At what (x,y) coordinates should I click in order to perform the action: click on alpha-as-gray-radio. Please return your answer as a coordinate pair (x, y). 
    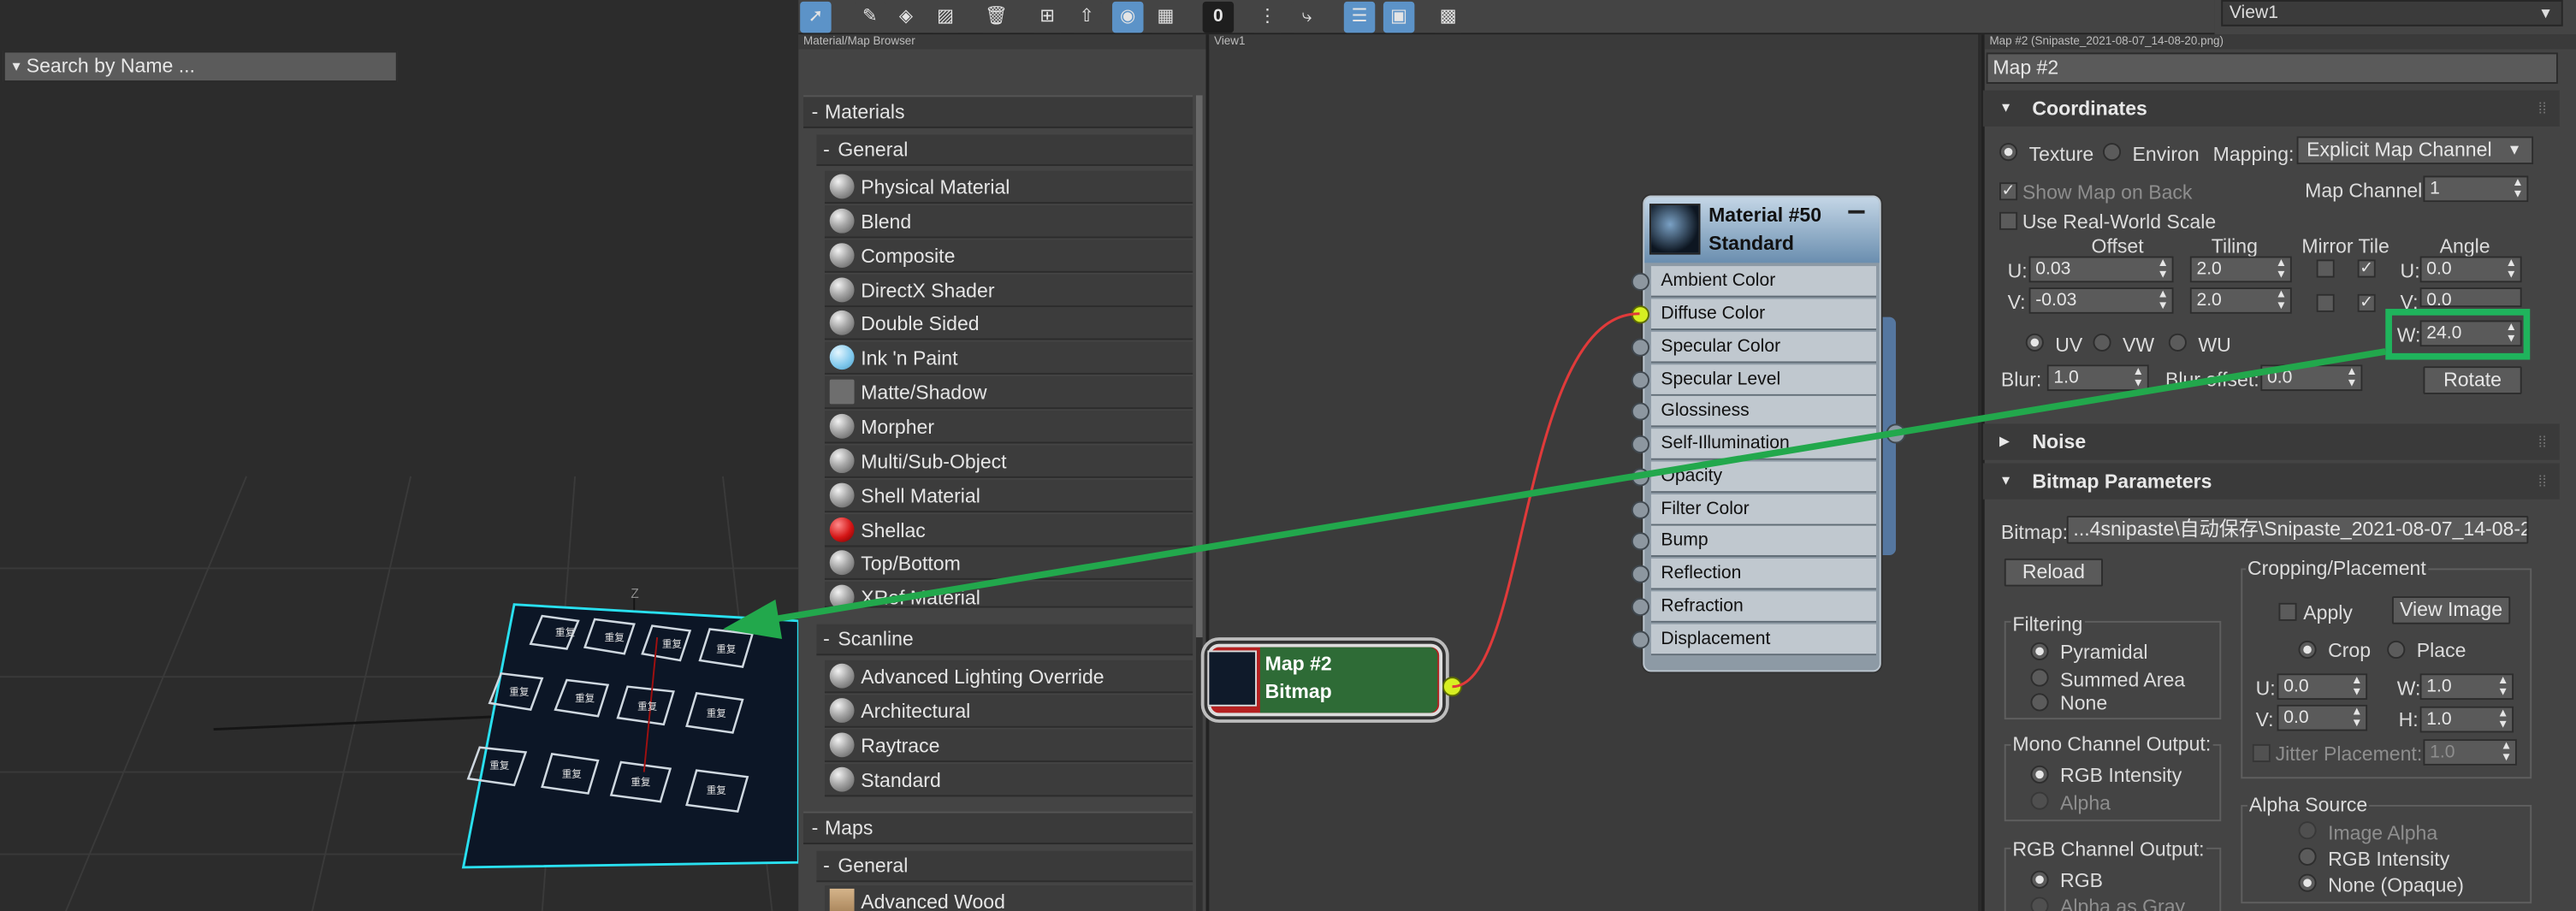
    Looking at the image, I should click on (2040, 904).